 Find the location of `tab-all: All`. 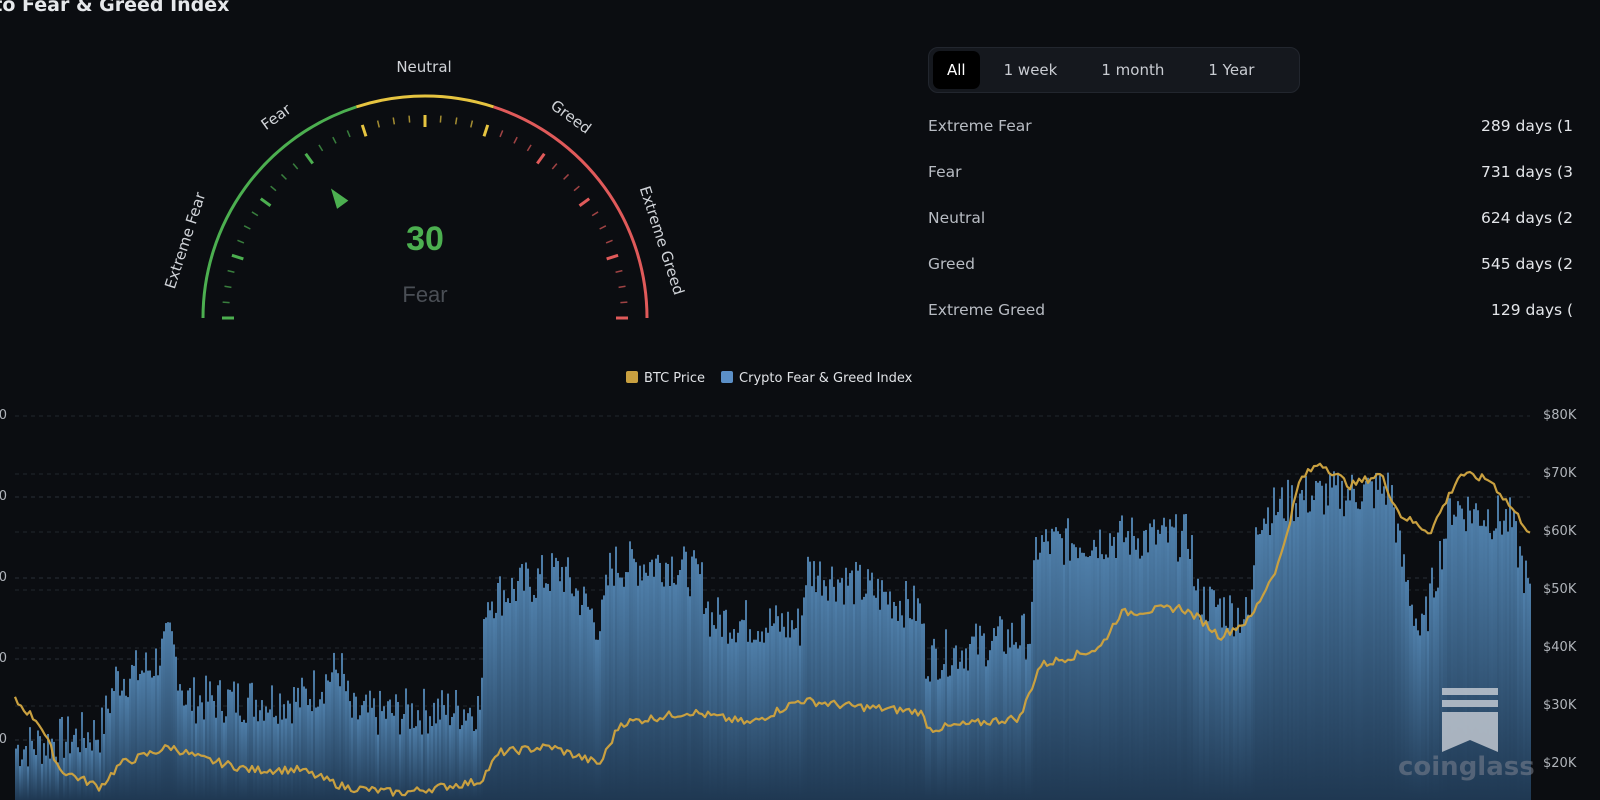

tab-all: All is located at coordinates (956, 70).